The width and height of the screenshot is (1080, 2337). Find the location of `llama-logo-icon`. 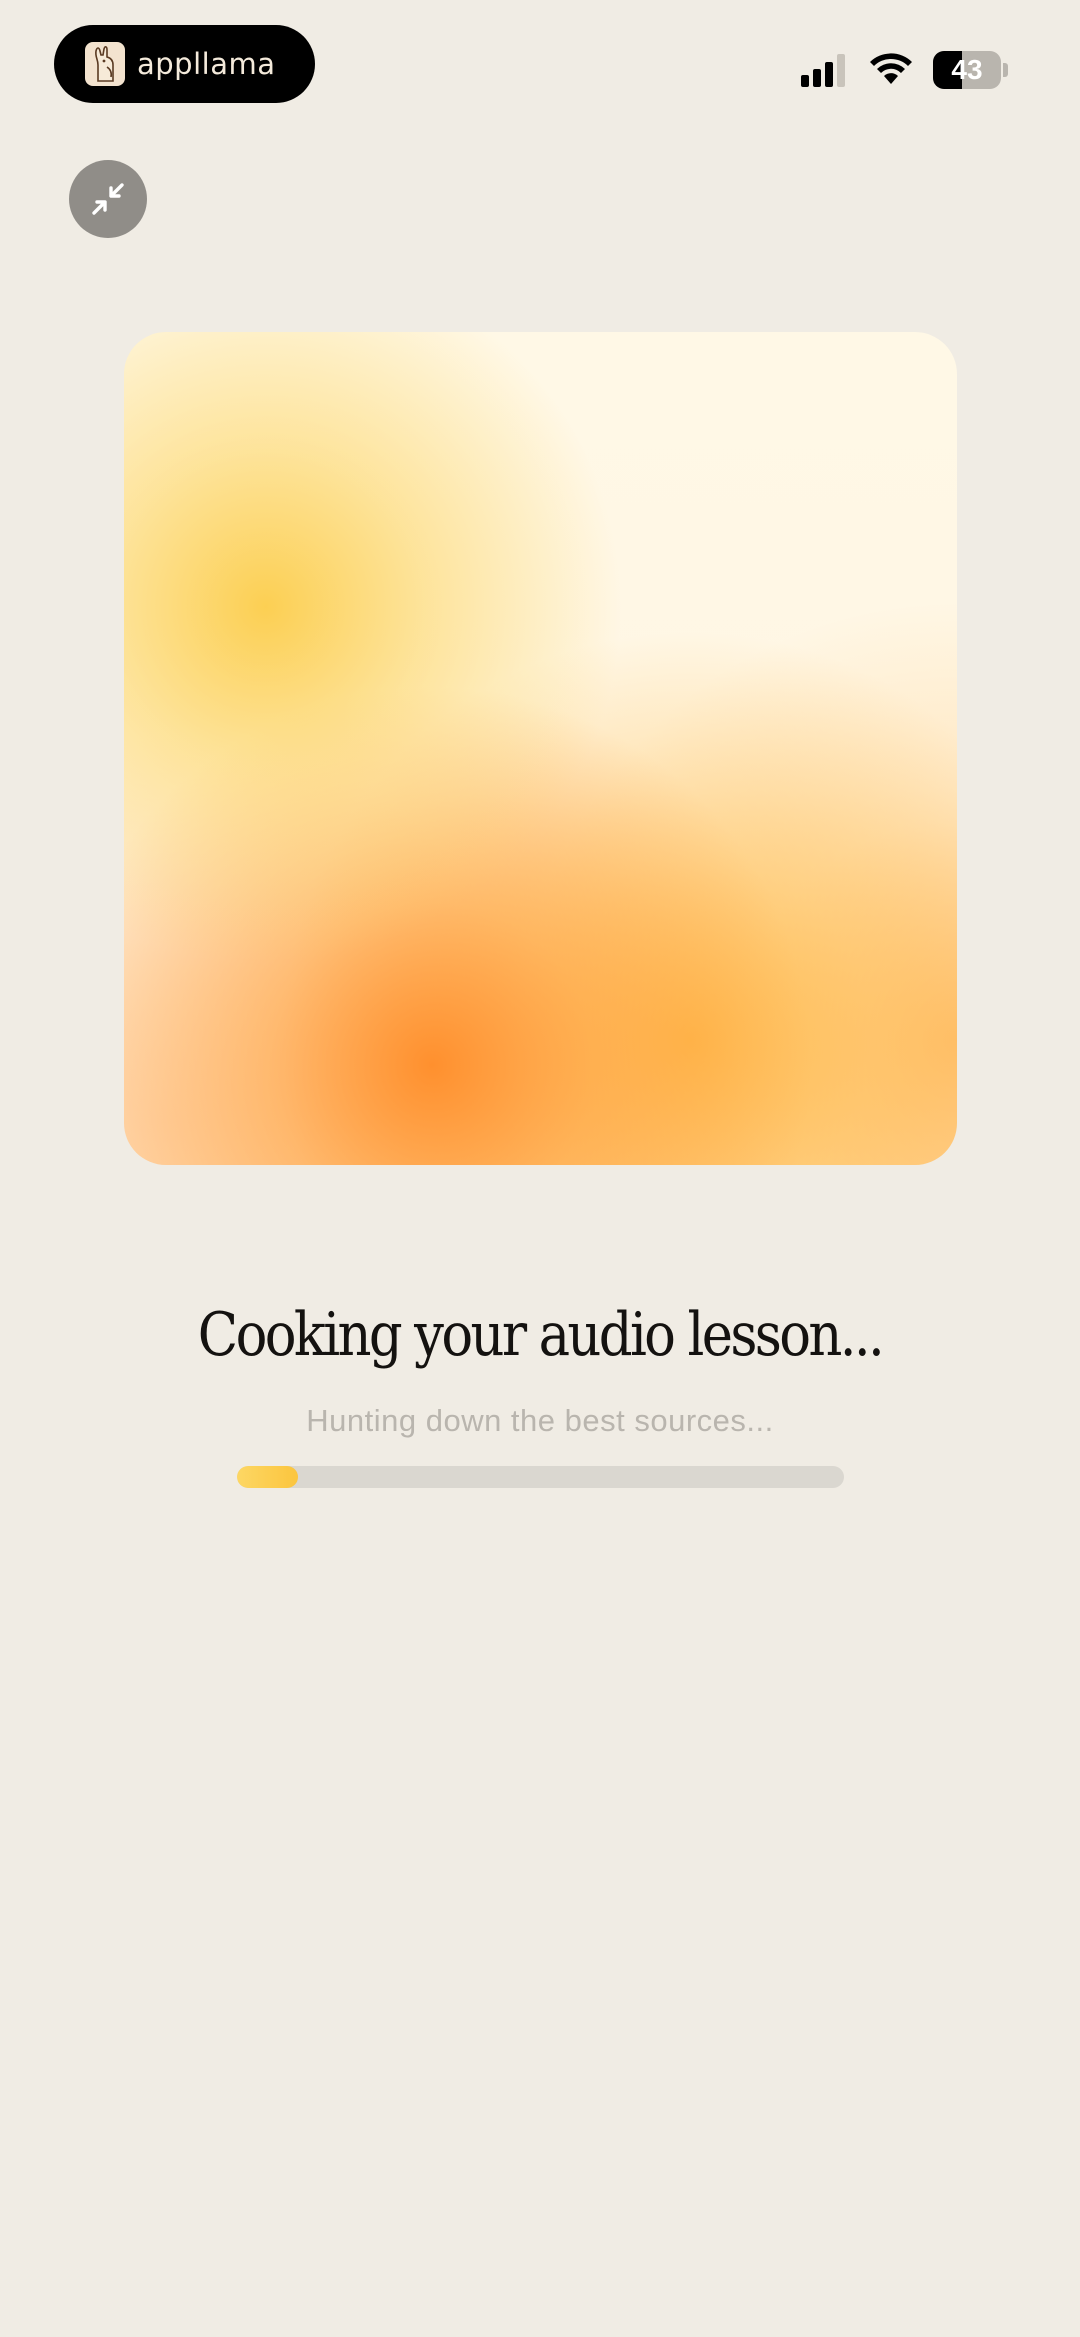

llama-logo-icon is located at coordinates (105, 64).